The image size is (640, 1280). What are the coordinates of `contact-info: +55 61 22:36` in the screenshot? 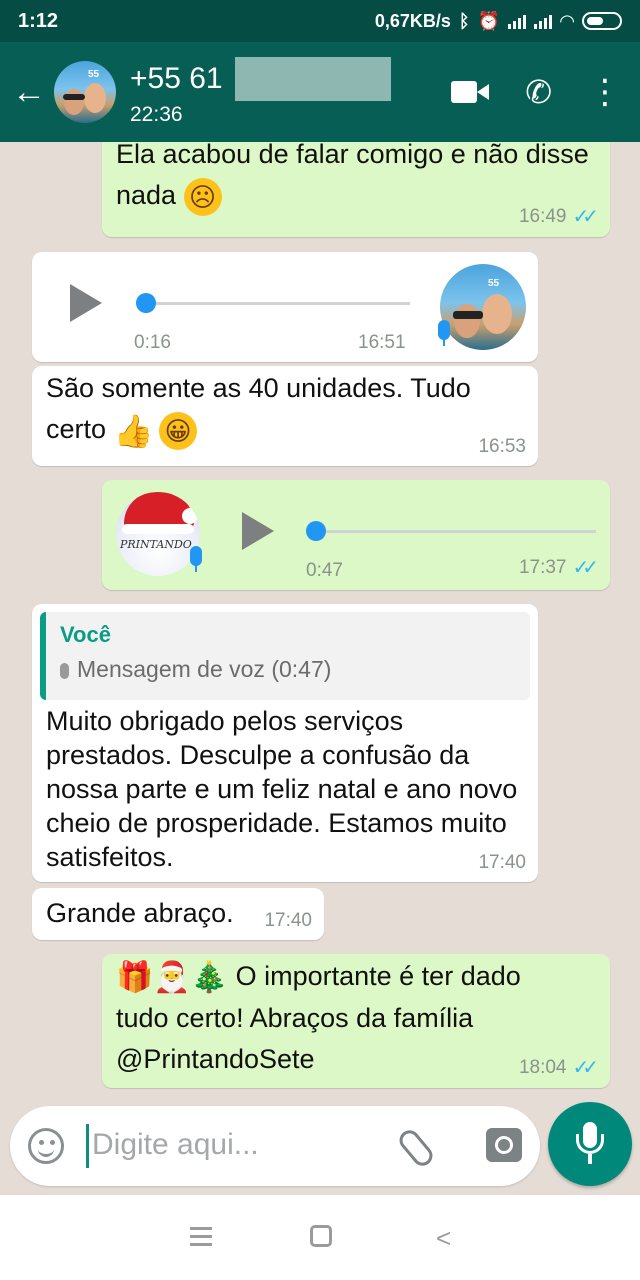 It's located at (260, 92).